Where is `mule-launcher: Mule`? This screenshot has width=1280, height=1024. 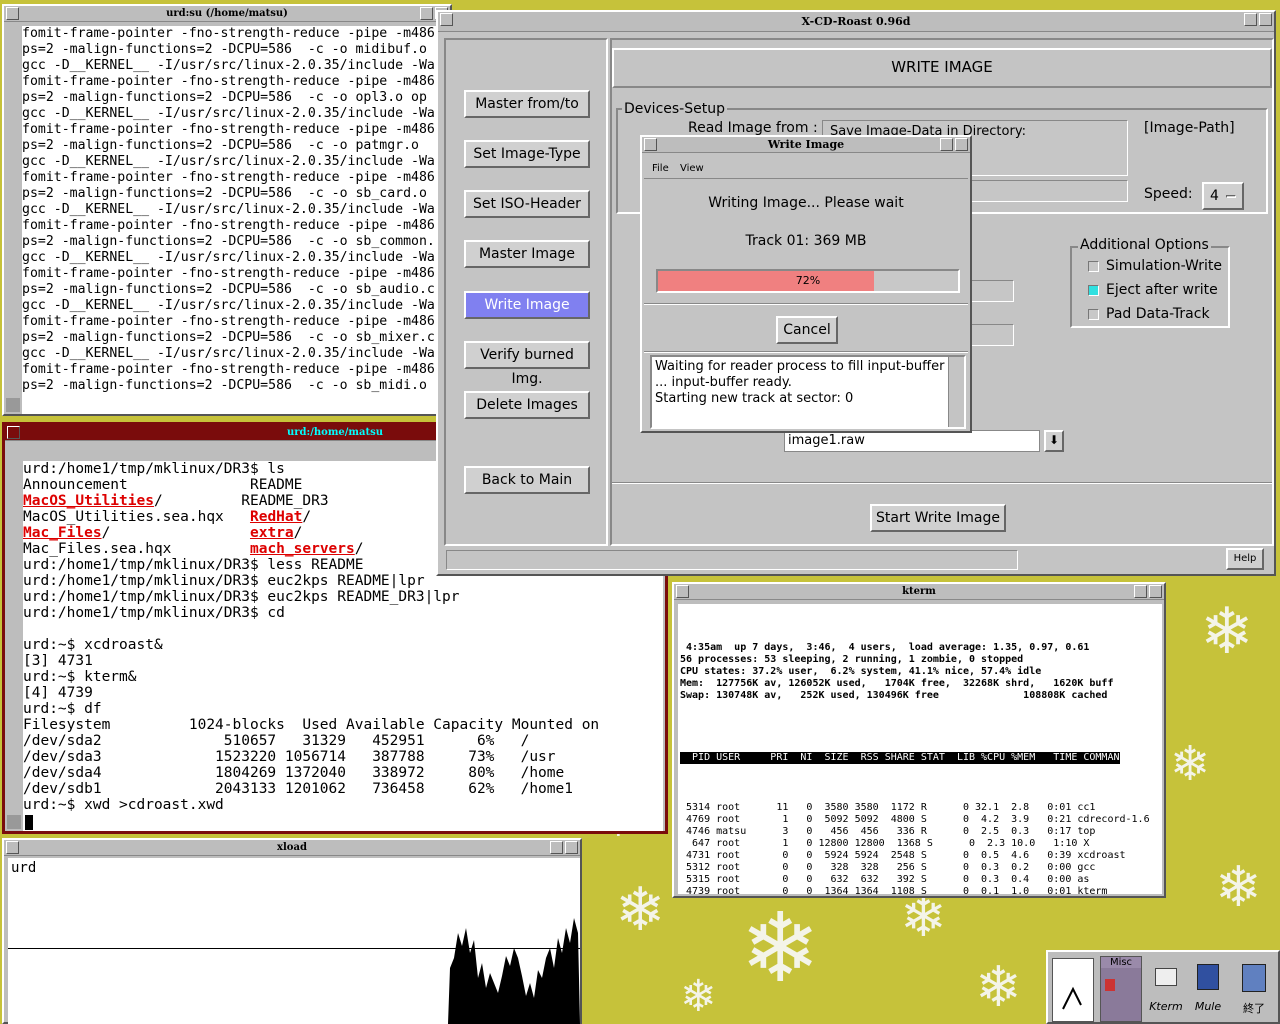
mule-launcher: Mule is located at coordinates (1208, 990).